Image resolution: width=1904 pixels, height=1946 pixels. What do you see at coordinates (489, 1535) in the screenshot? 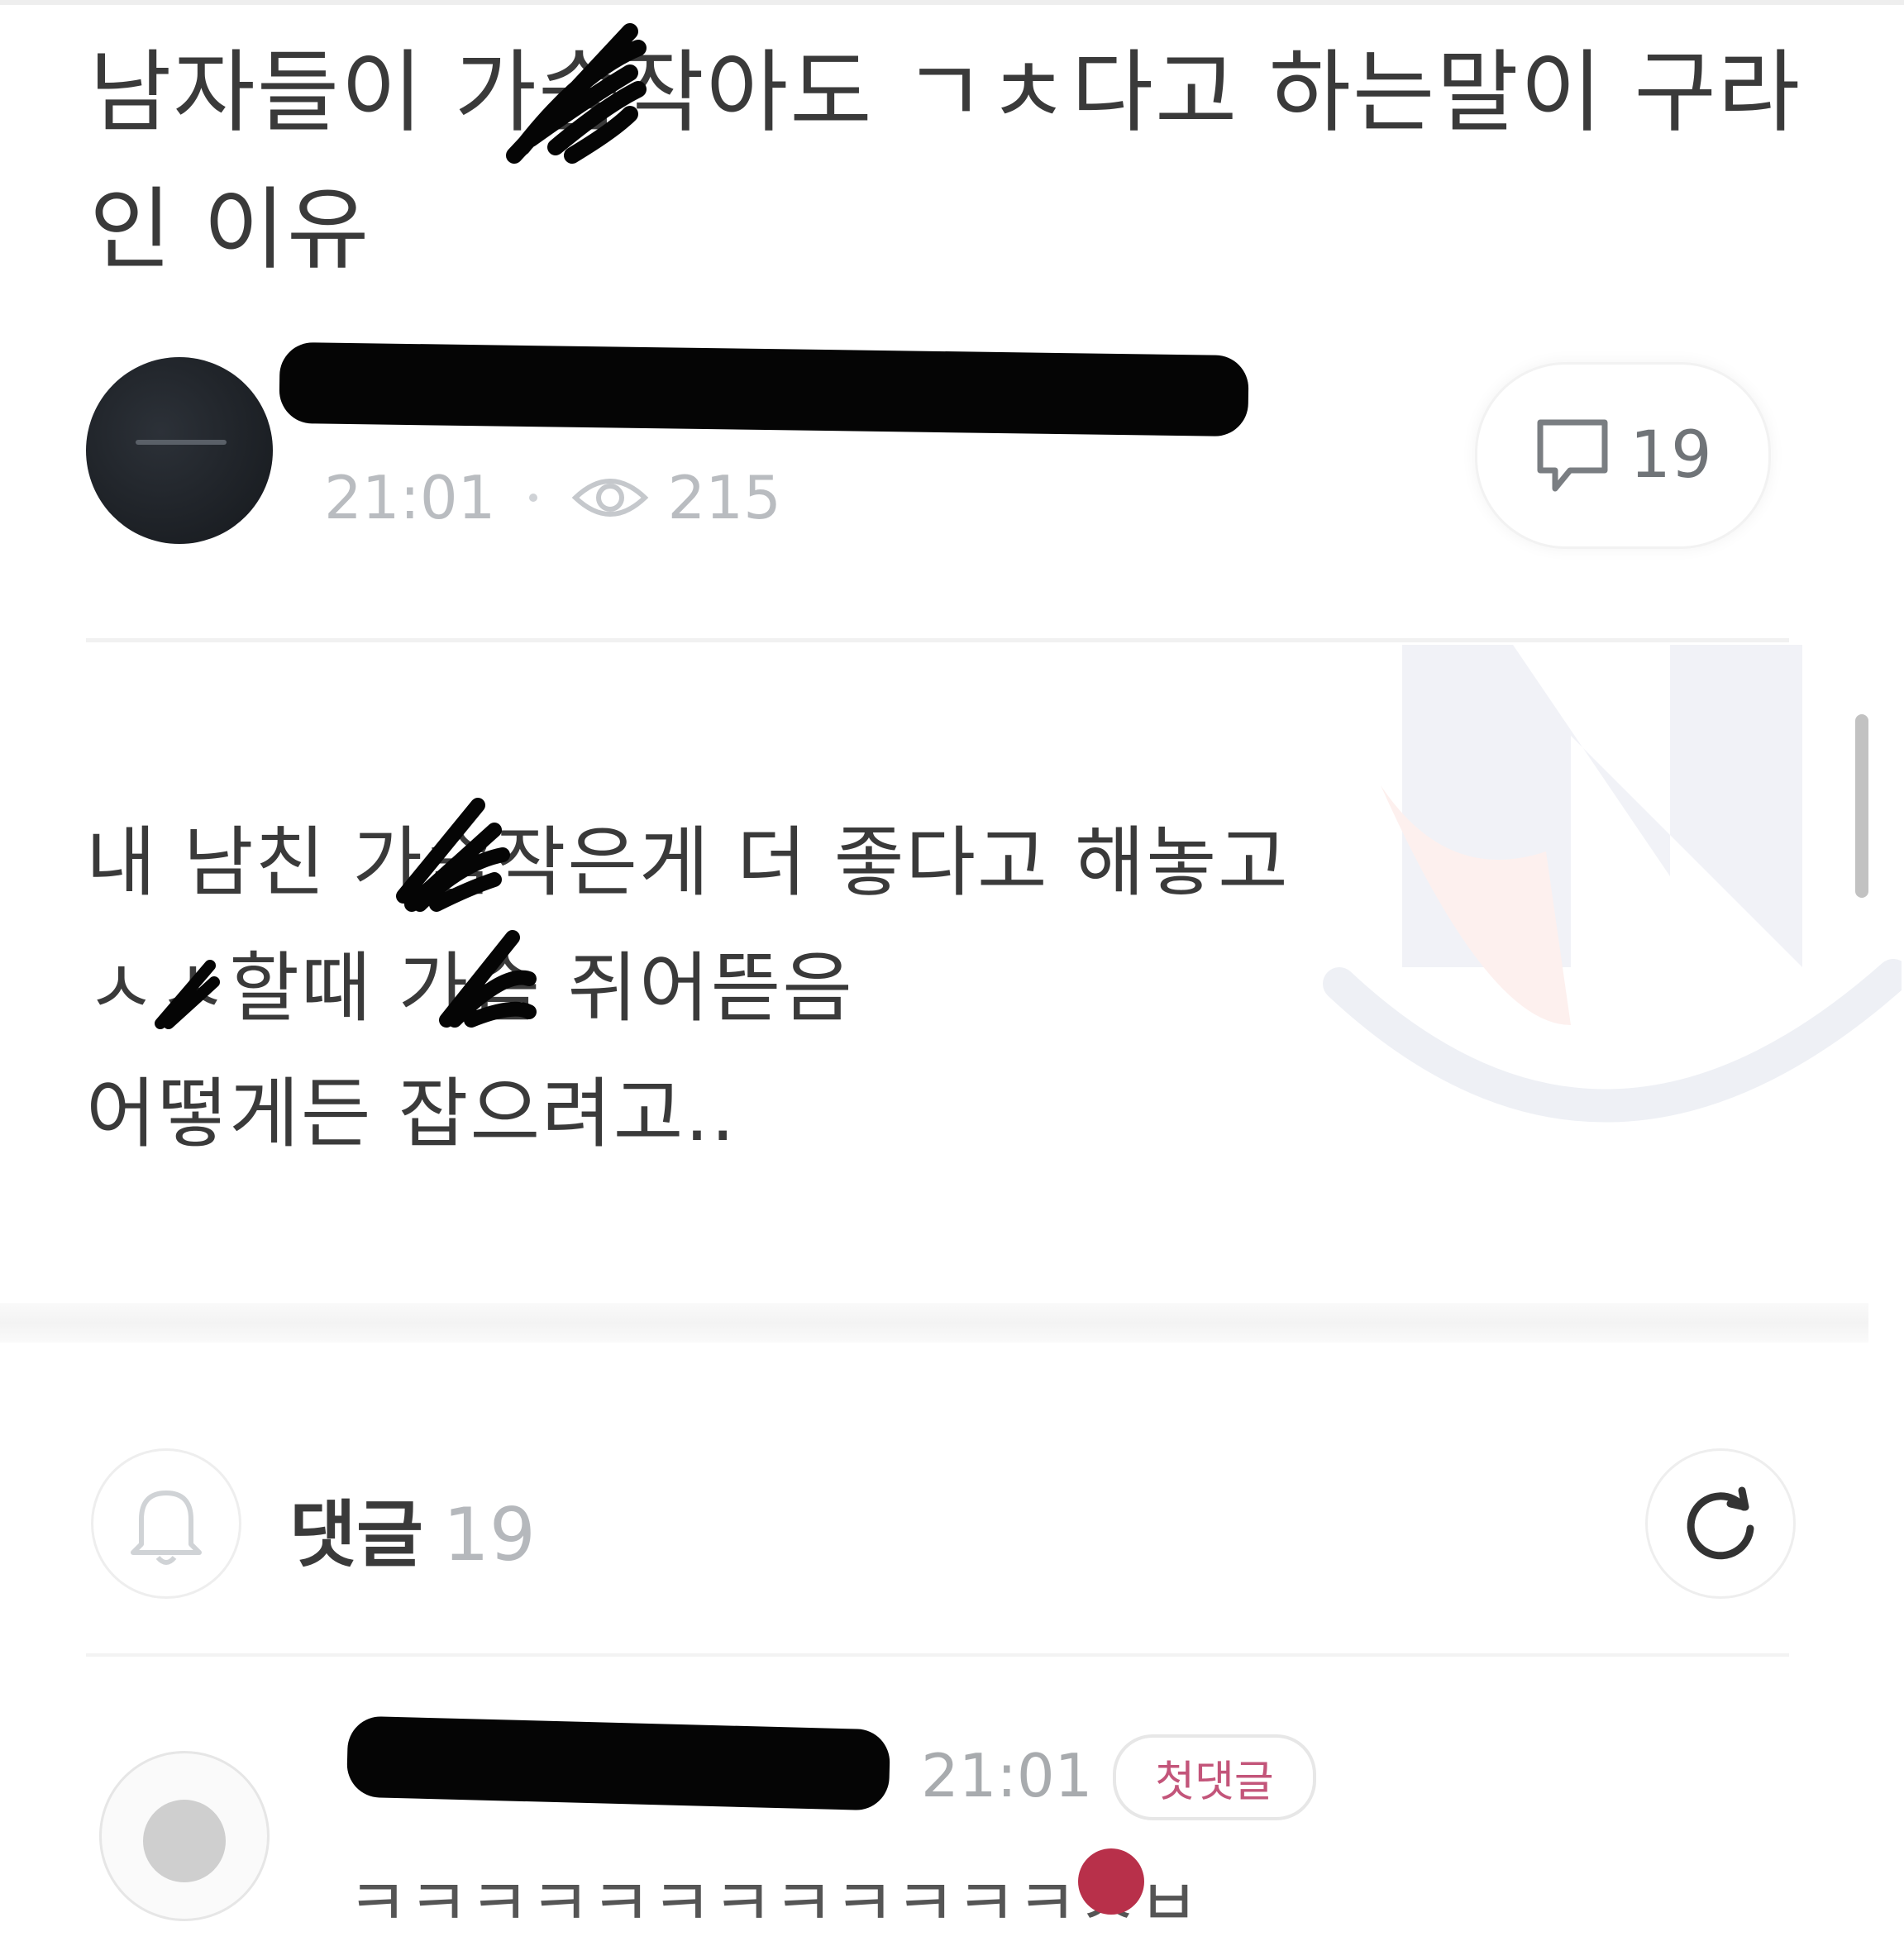
I see `comments-count: 19` at bounding box center [489, 1535].